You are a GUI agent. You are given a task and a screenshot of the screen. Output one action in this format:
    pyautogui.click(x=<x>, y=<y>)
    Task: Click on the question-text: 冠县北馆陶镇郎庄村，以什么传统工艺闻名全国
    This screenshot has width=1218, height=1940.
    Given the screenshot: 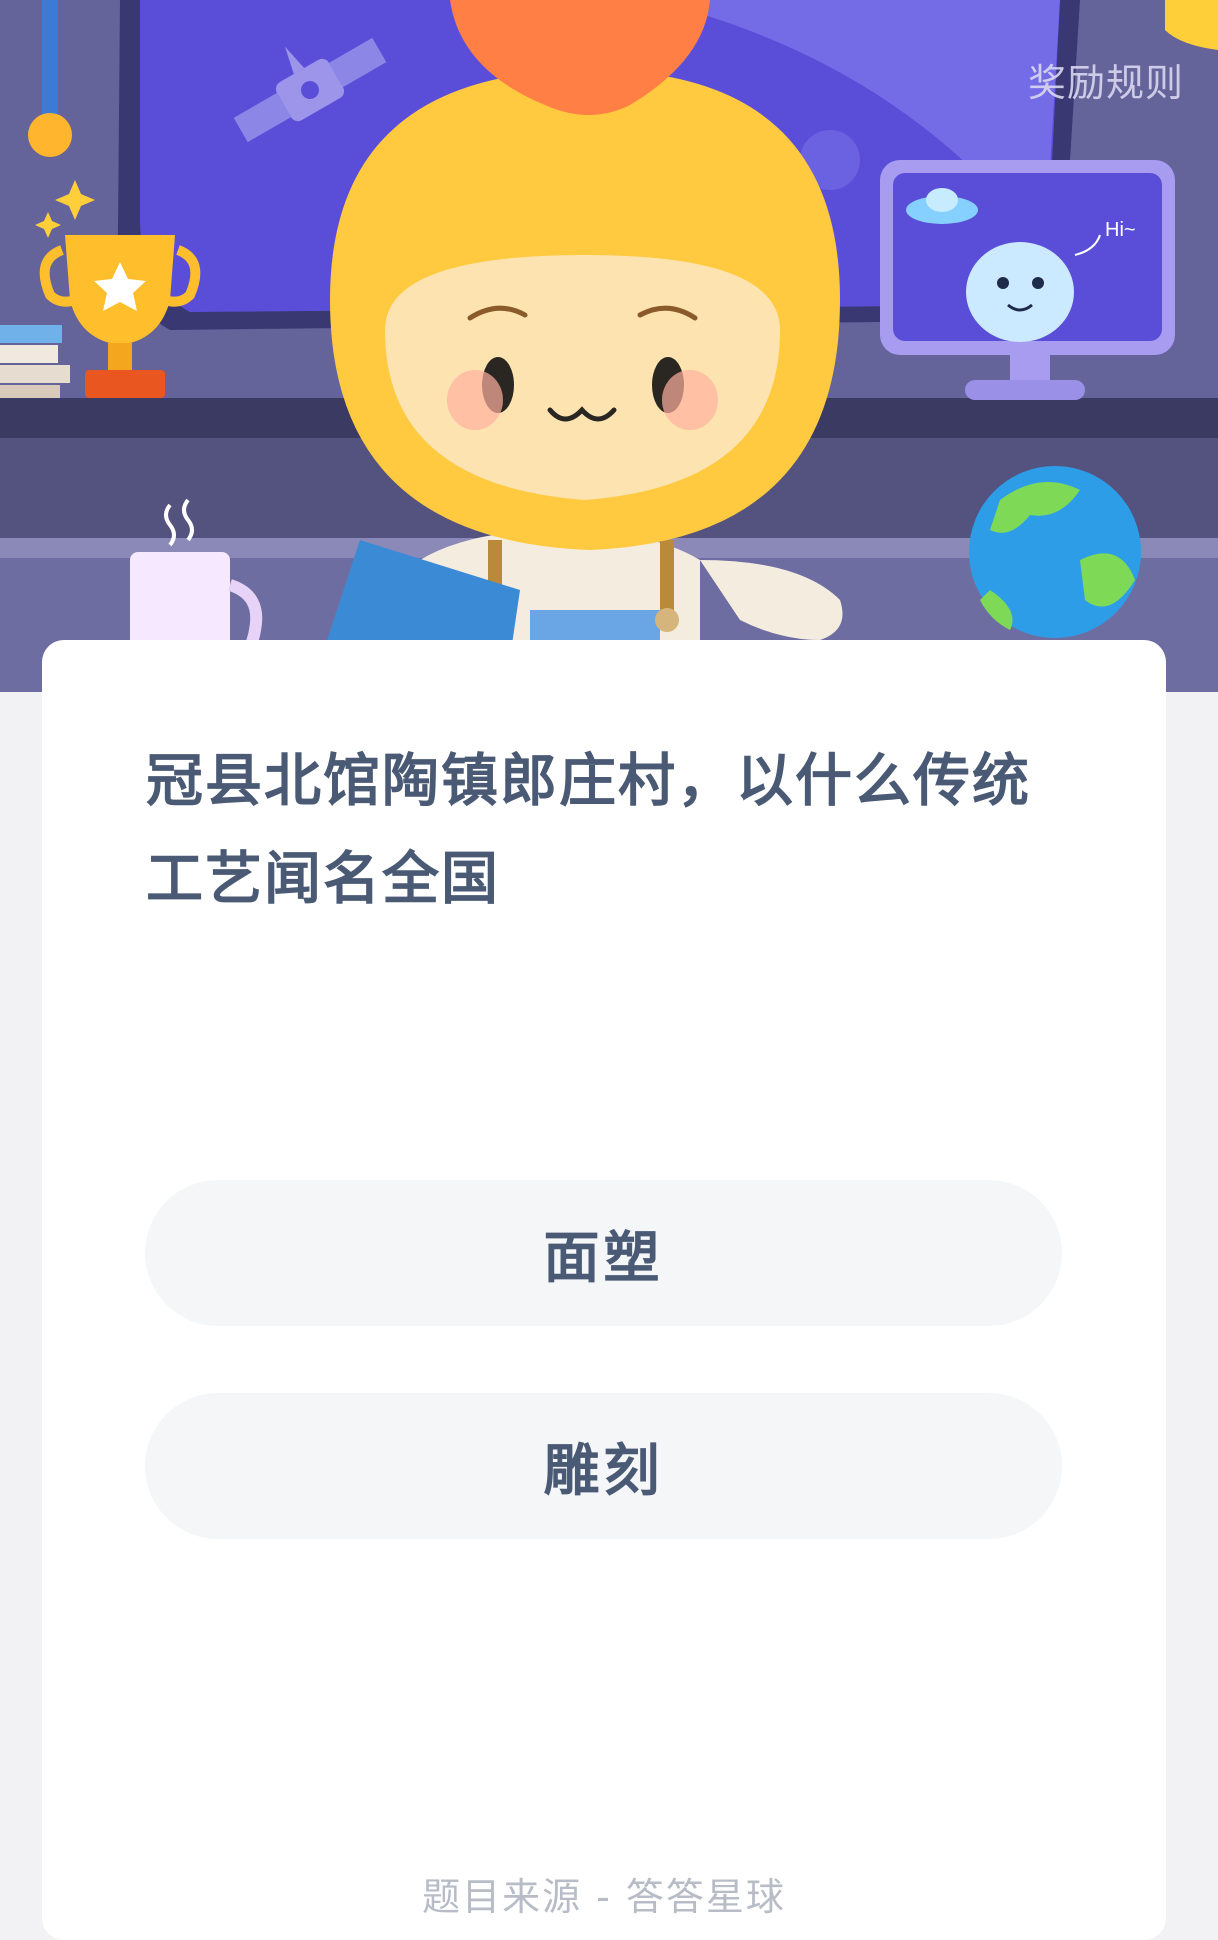 What is the action you would take?
    pyautogui.click(x=588, y=830)
    